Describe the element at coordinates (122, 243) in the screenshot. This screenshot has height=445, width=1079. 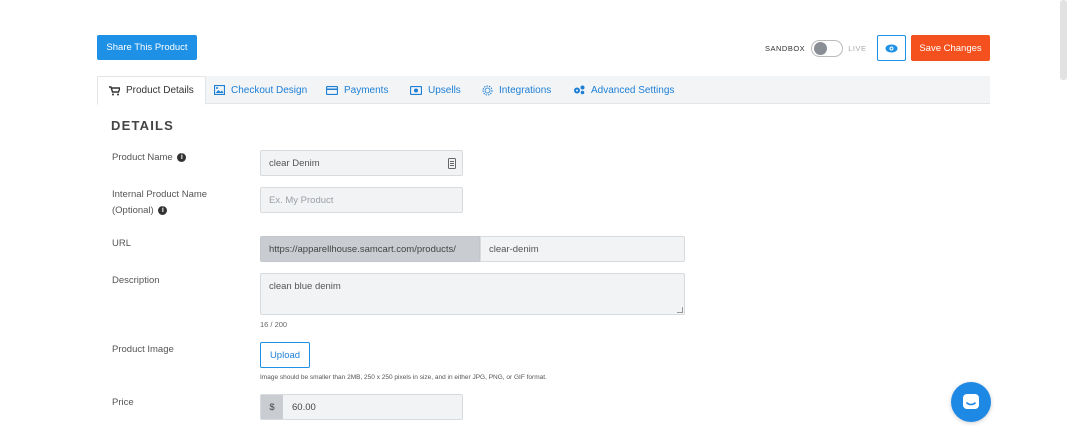
I see `url-label: URL` at that location.